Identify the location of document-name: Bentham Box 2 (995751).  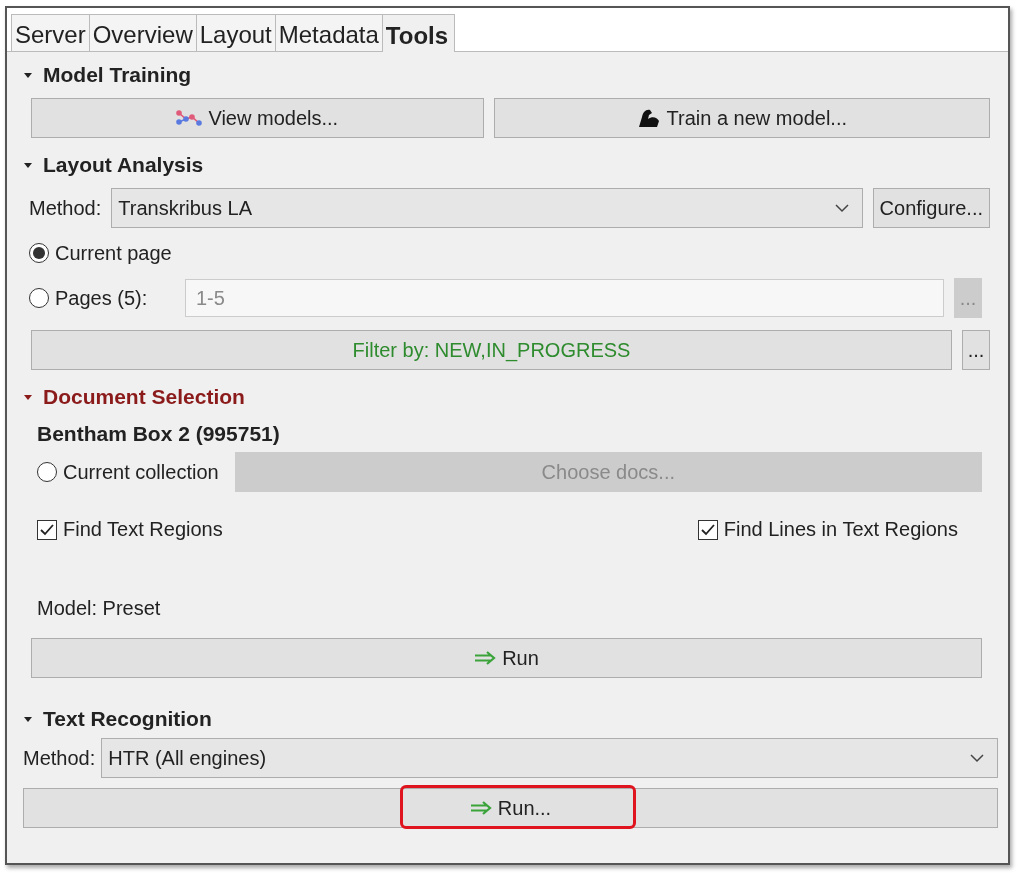
(159, 434).